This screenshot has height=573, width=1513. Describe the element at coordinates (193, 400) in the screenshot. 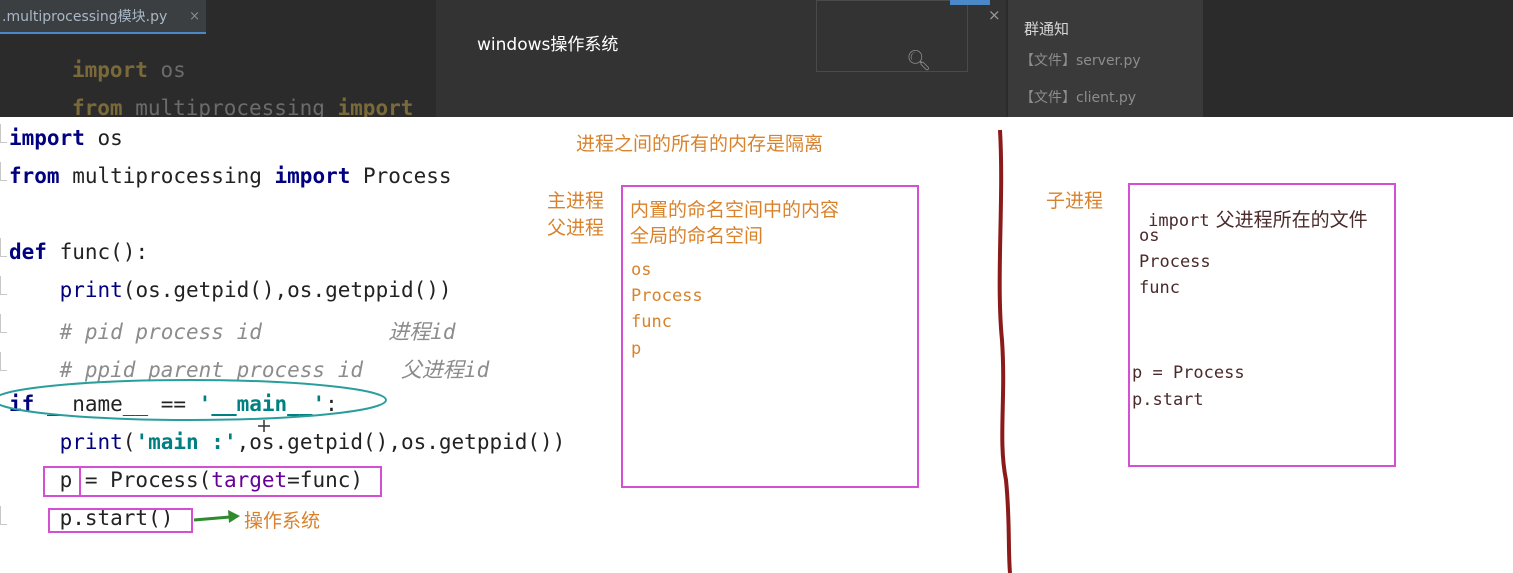

I see `main-guard-highlight-ellipse` at that location.